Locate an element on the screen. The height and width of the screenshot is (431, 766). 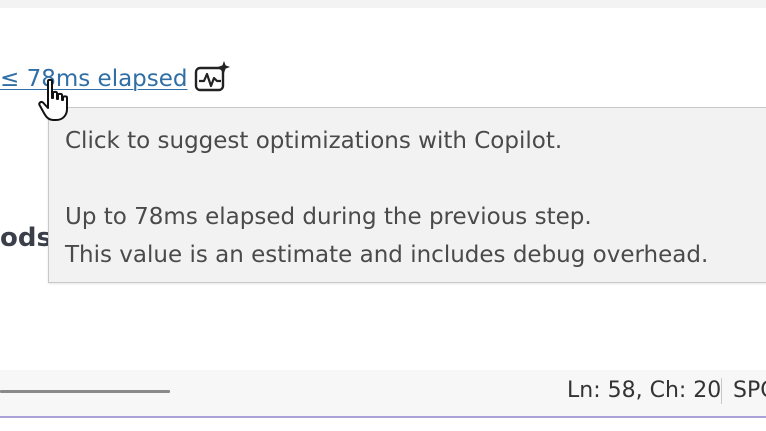
status-bar: Ln: 58, Ch: 20 SPC is located at coordinates (383, 393).